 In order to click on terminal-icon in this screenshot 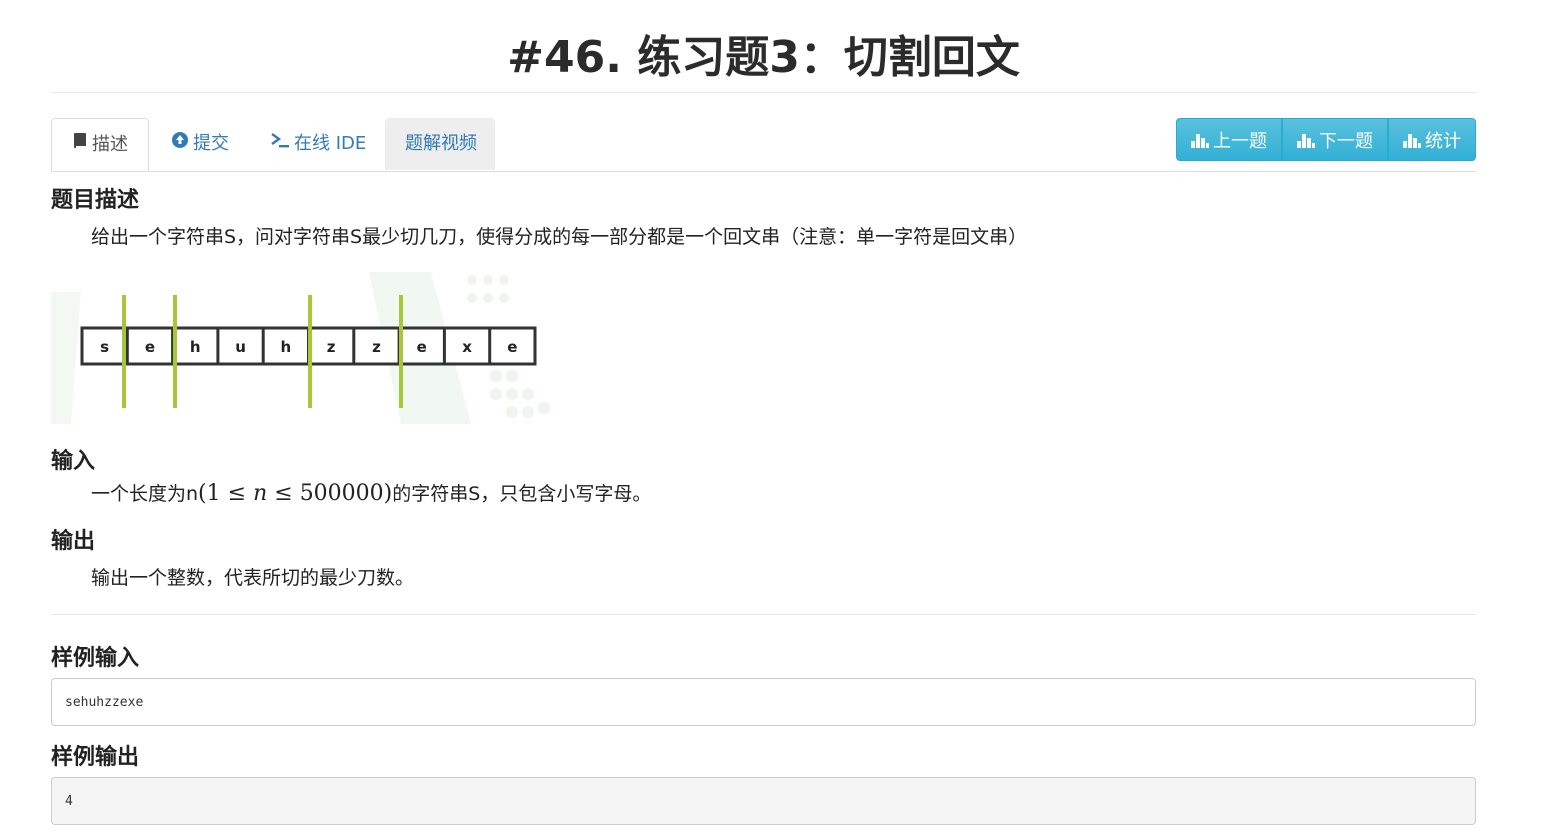, I will do `click(280, 144)`.